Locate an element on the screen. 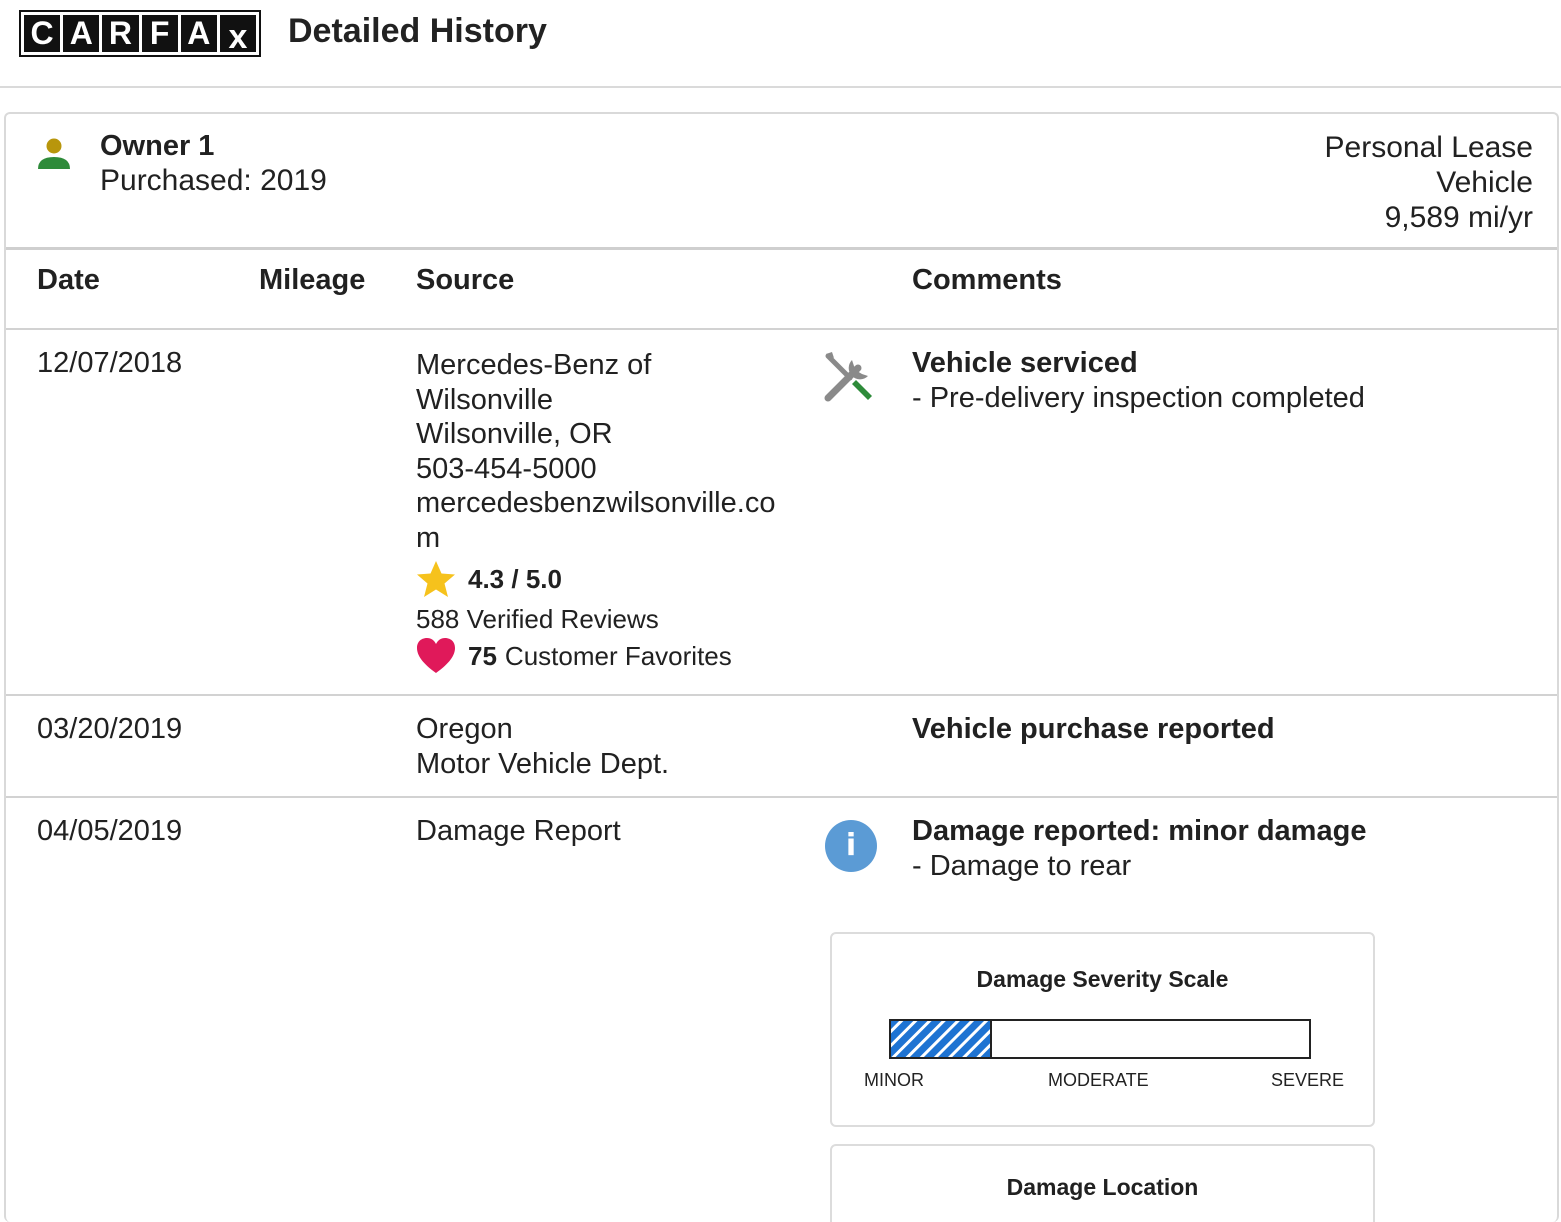  row-date: 12/07/2018 is located at coordinates (110, 363).